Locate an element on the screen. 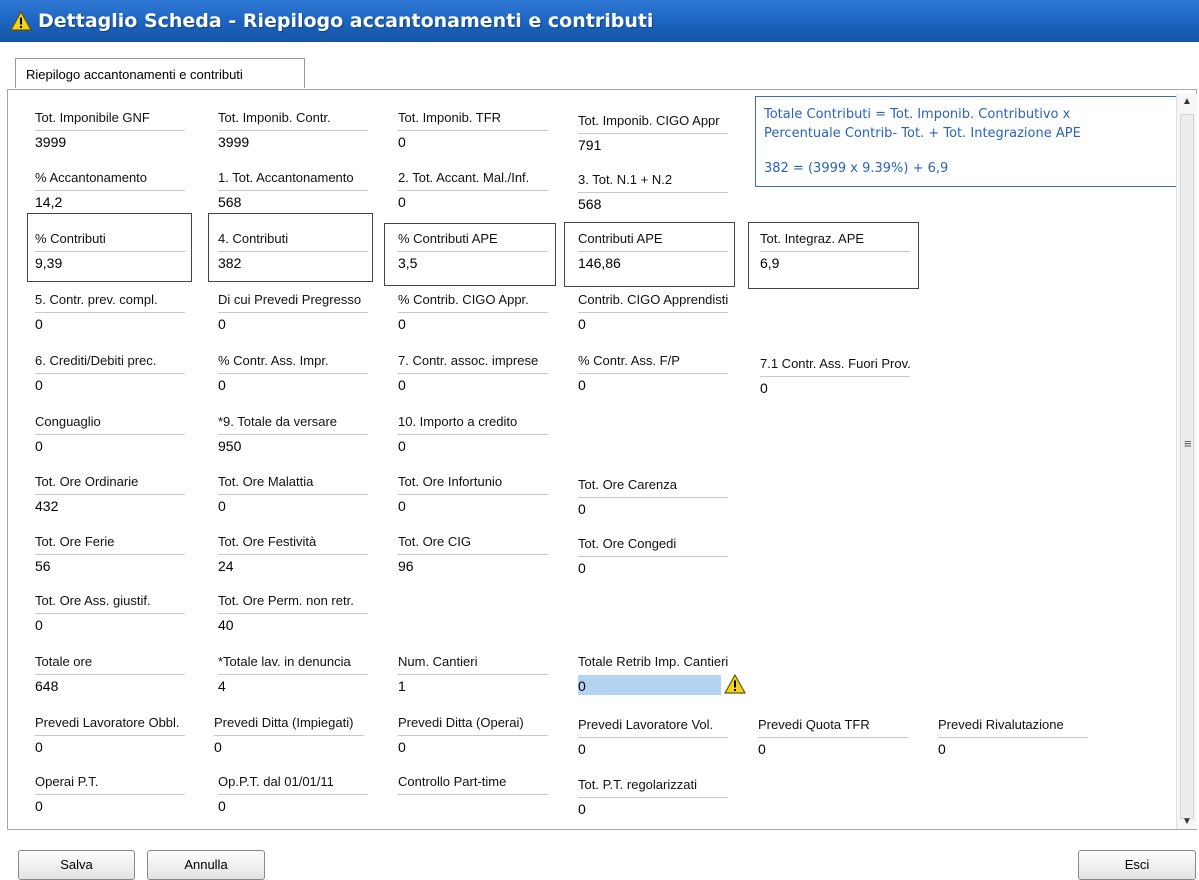 This screenshot has height=880, width=1199. field-tot-pt-regolarizzati: Tot. P.T. regolarizzati 0 is located at coordinates (667, 800).